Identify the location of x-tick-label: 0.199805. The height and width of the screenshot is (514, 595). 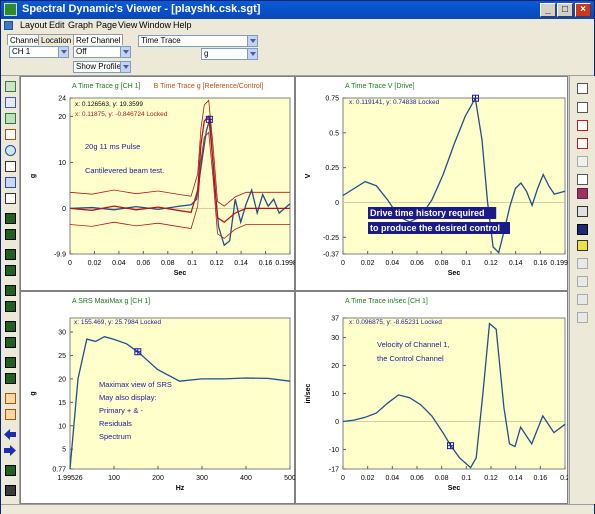
(285, 263).